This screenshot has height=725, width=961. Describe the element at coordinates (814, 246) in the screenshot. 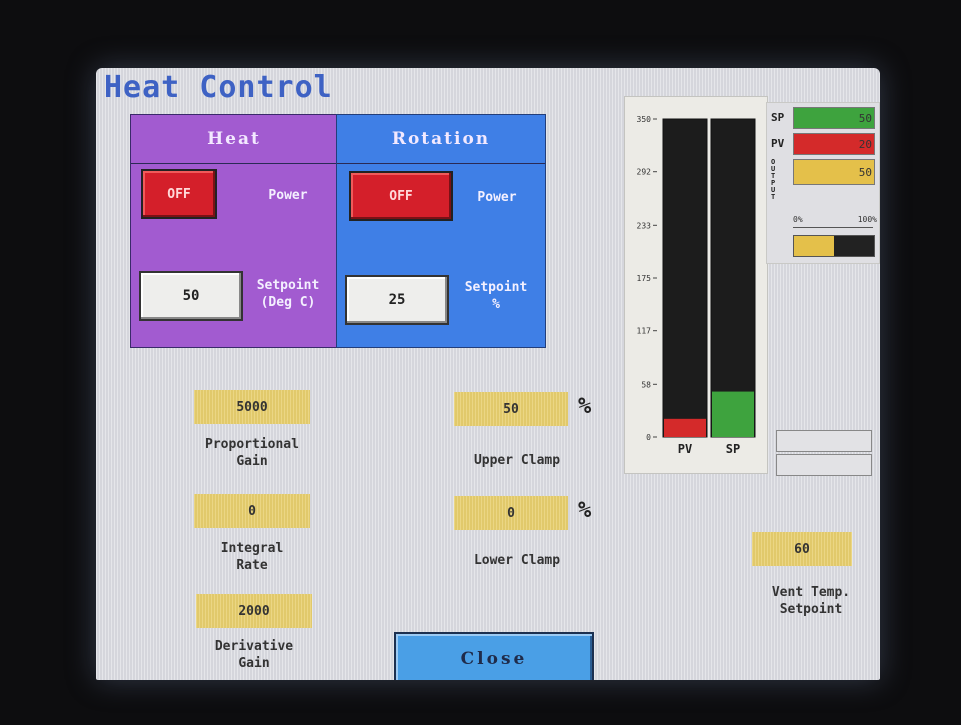

I see `output-gauge-fill` at that location.